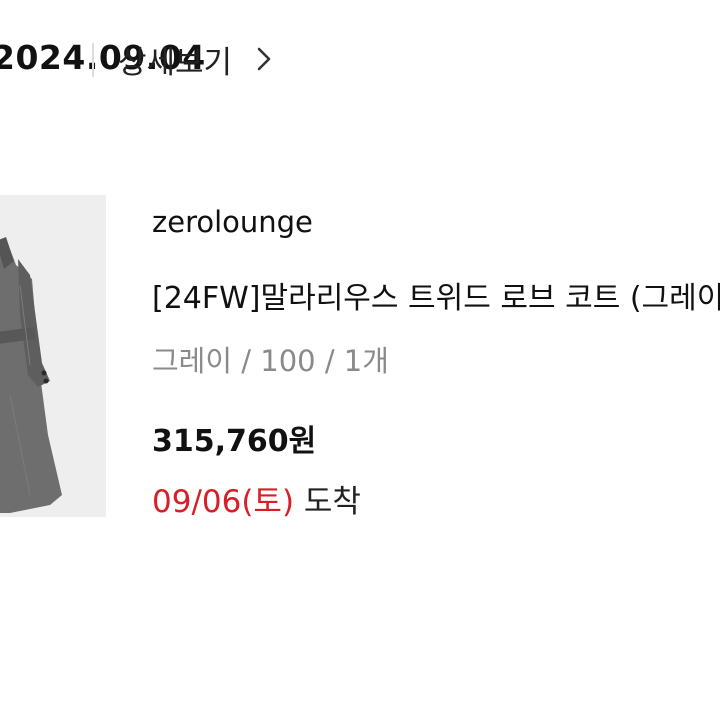 This screenshot has height=720, width=720. What do you see at coordinates (232, 222) in the screenshot?
I see `brand-name: zerolounge` at bounding box center [232, 222].